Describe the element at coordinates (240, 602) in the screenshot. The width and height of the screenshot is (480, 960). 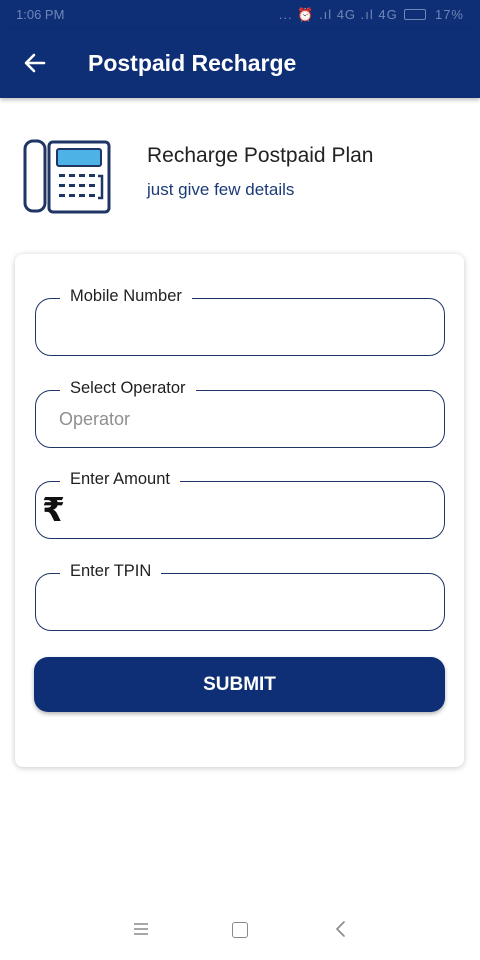
I see `enter-tpin-field` at that location.